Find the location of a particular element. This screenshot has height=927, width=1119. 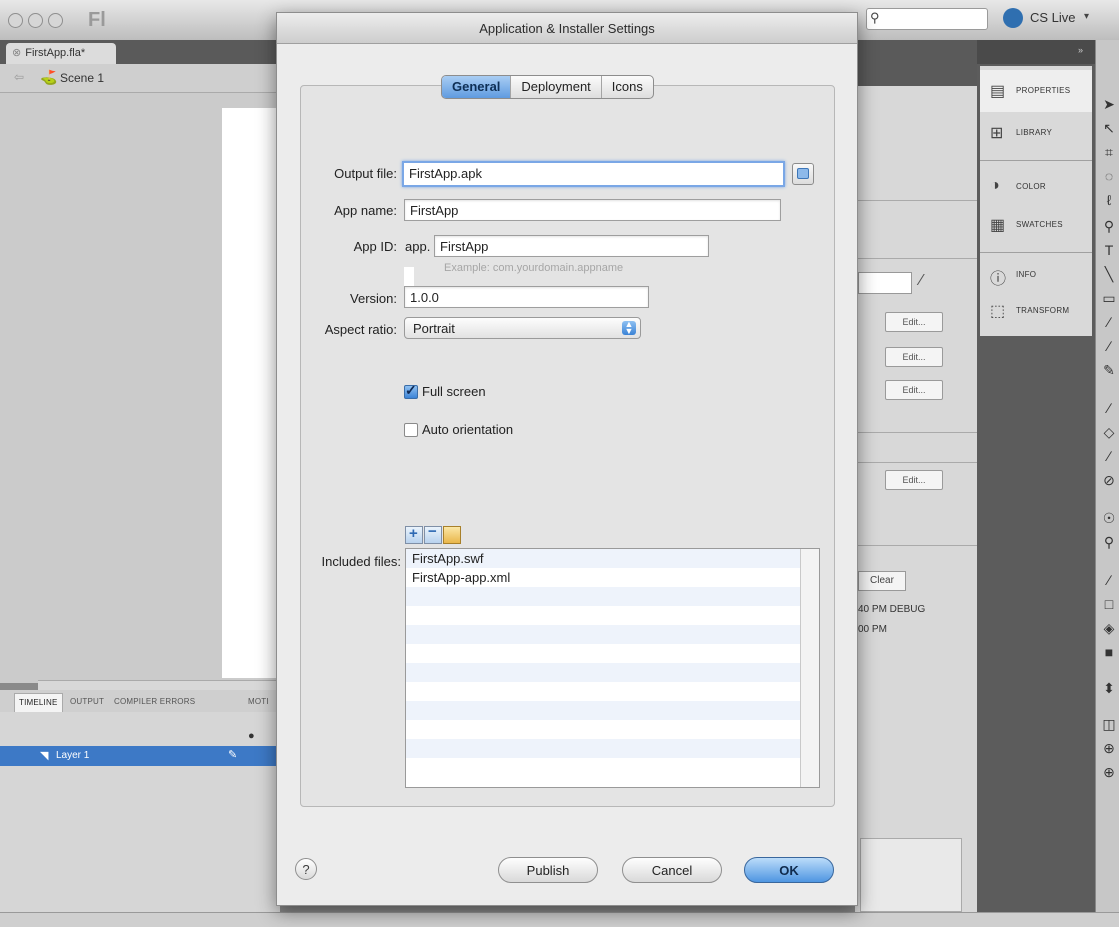

clear-button: Clear is located at coordinates (882, 581).